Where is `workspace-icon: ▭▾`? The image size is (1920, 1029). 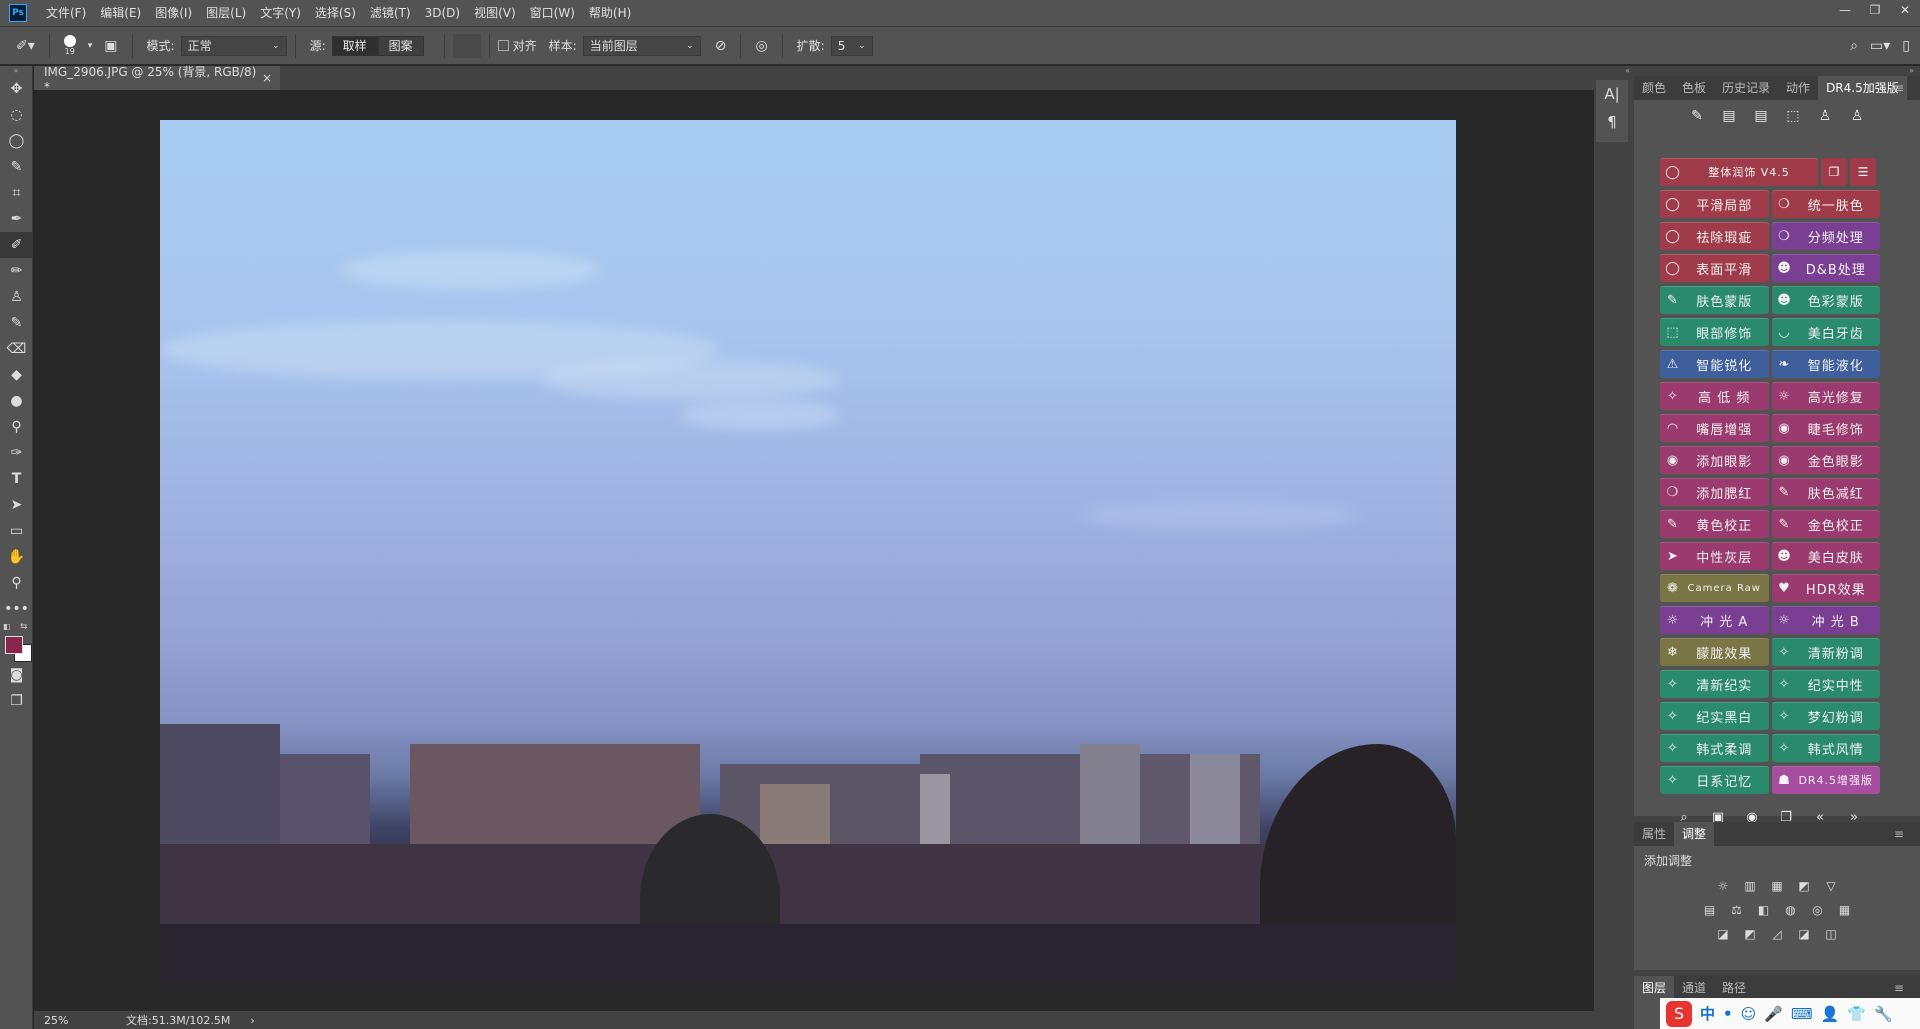
workspace-icon: ▭▾ is located at coordinates (1880, 46).